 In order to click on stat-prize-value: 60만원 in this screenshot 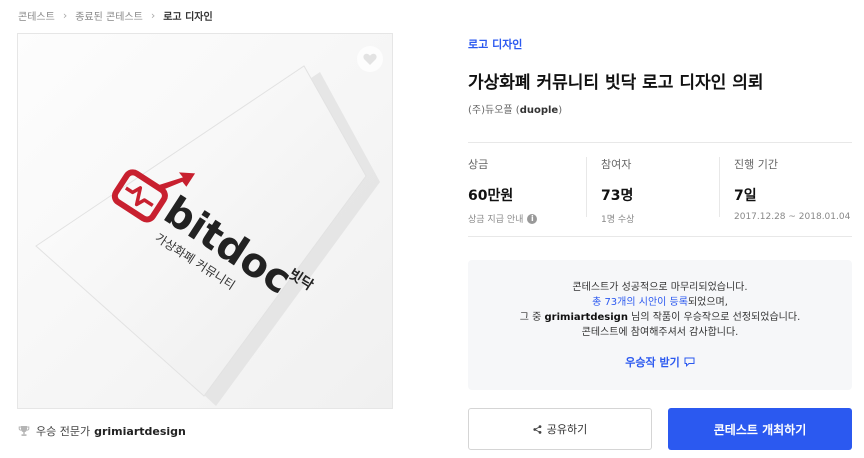, I will do `click(491, 196)`.